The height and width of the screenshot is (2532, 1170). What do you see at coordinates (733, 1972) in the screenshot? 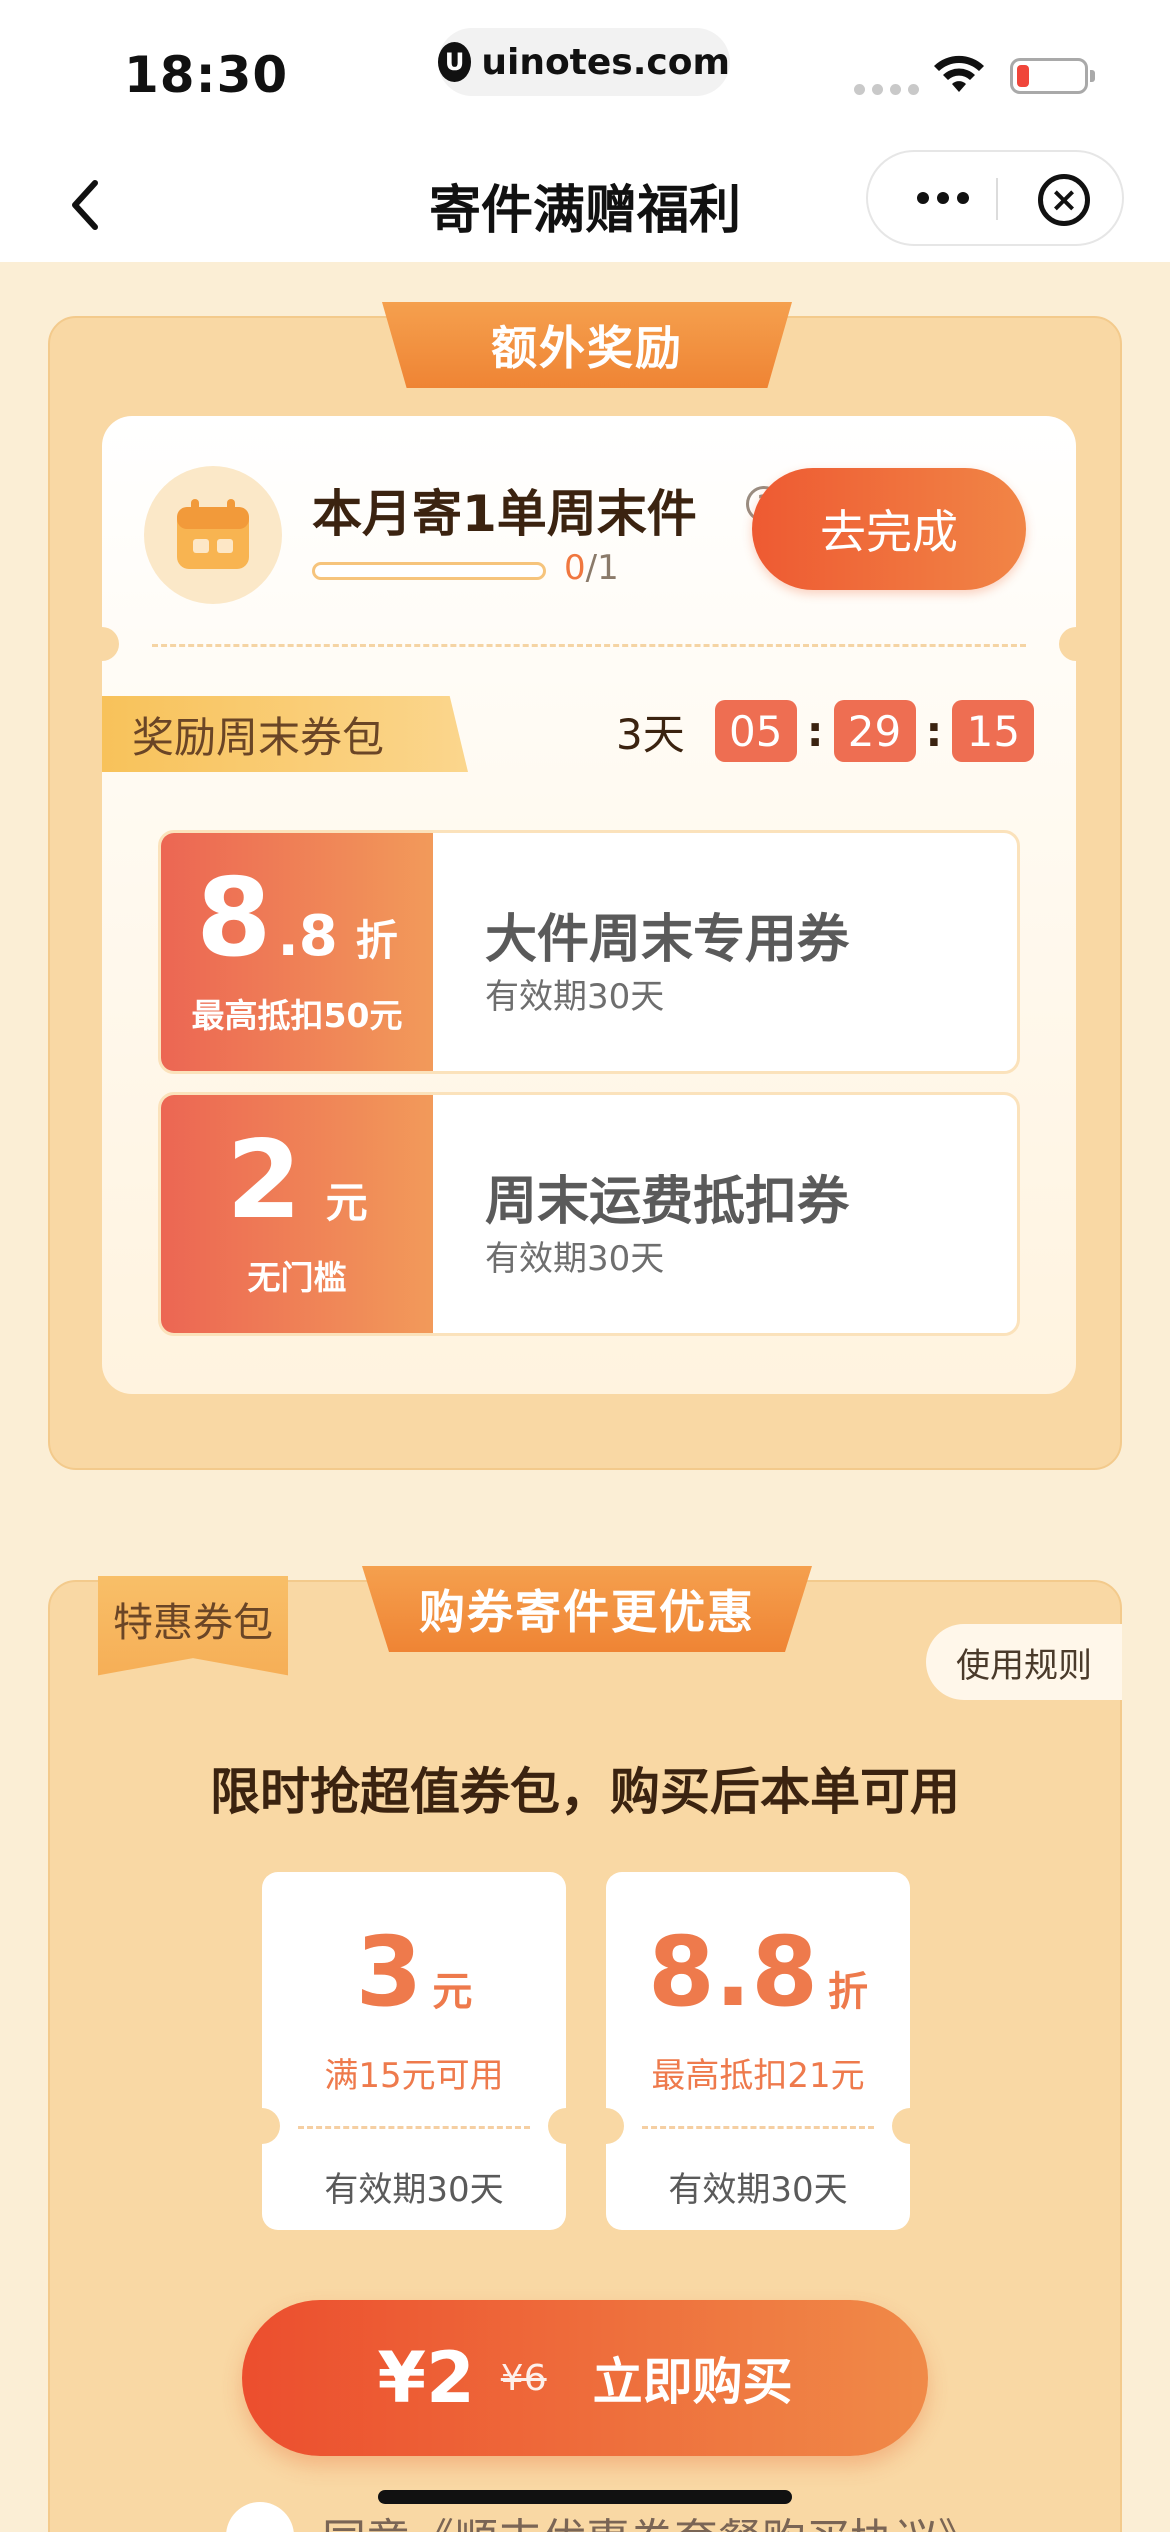
I see `pack-coupon-amount: 8.8` at bounding box center [733, 1972].